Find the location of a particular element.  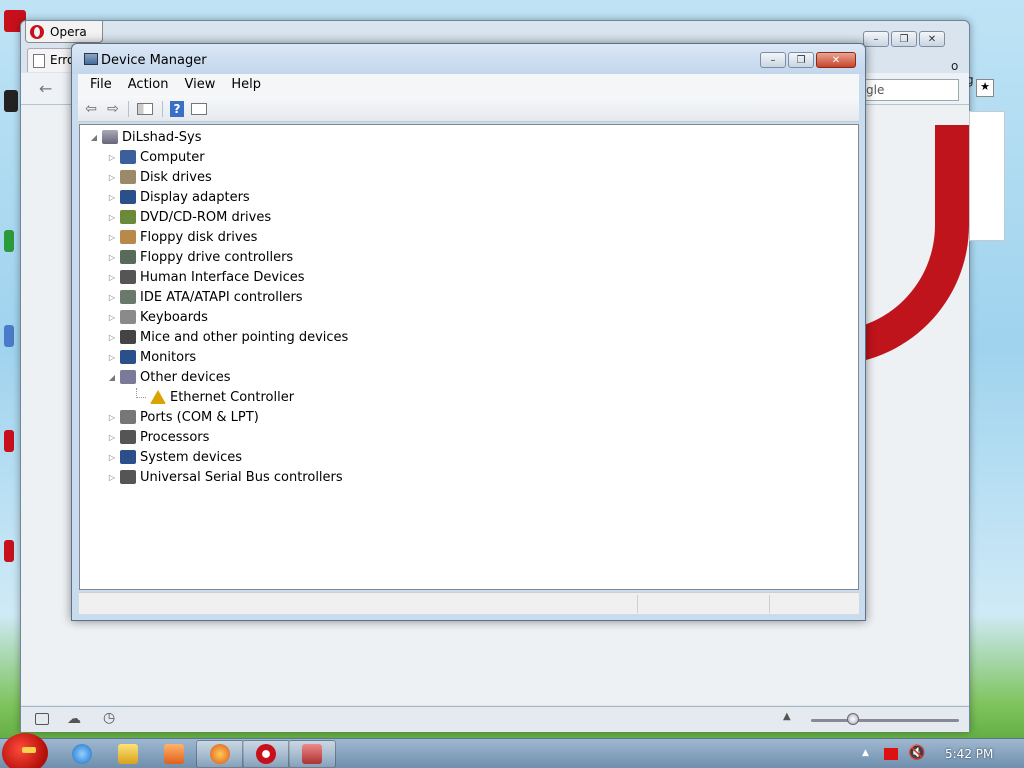

forward-arrow-icon: ⇨ is located at coordinates (113, 109).